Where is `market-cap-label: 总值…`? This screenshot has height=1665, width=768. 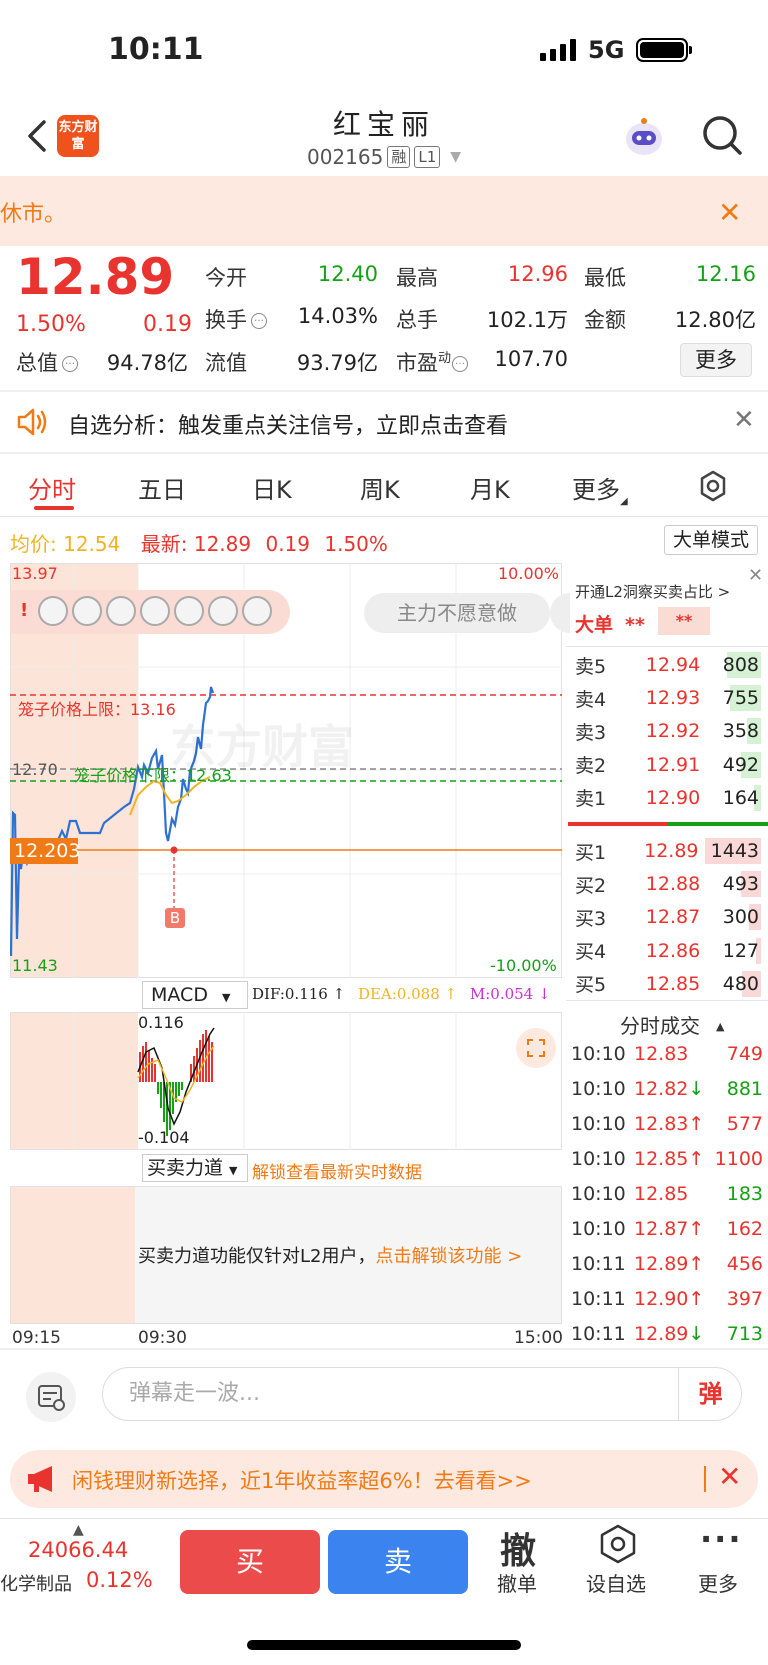 market-cap-label: 总值… is located at coordinates (47, 362).